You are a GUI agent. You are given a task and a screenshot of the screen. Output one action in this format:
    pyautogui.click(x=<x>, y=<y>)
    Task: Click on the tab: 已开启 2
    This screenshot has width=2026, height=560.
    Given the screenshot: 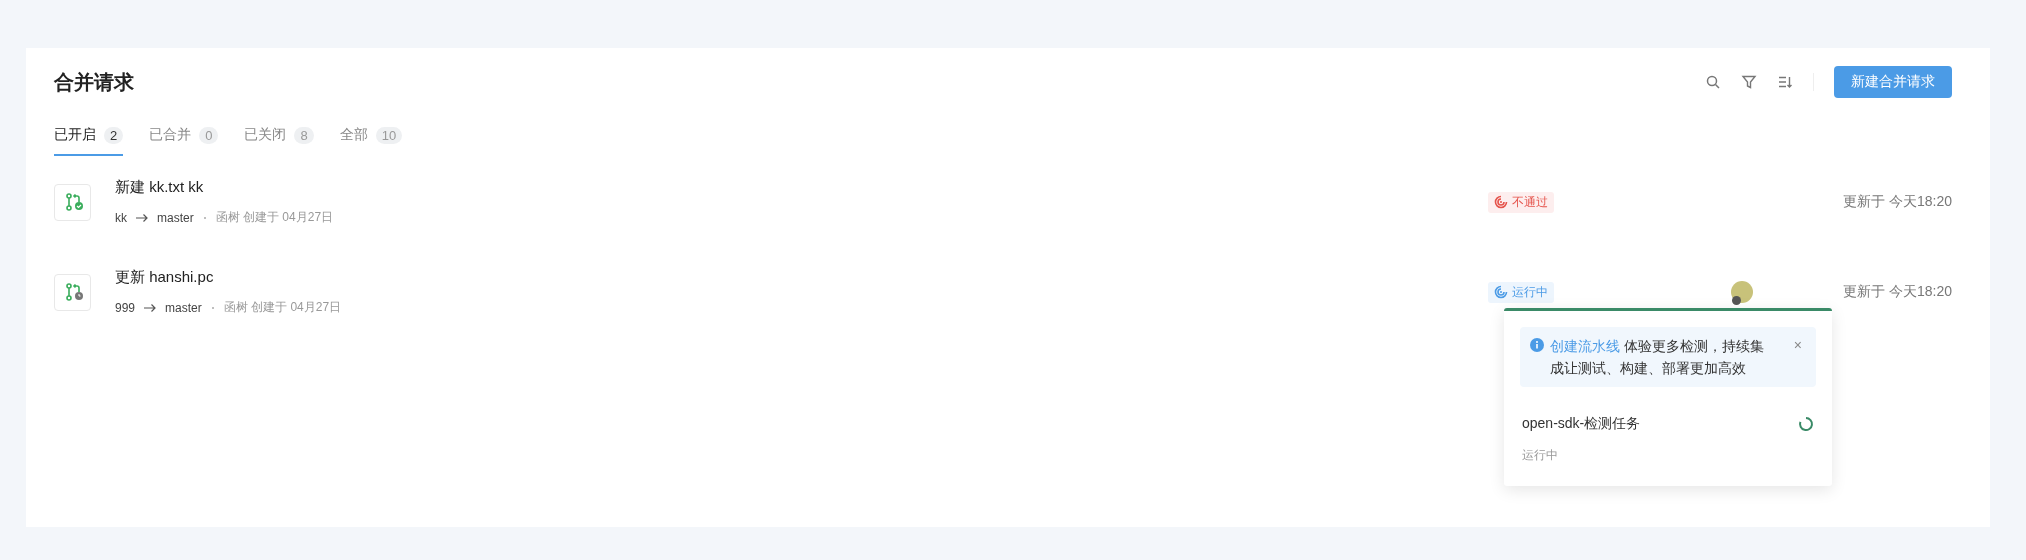 What is the action you would take?
    pyautogui.click(x=89, y=141)
    